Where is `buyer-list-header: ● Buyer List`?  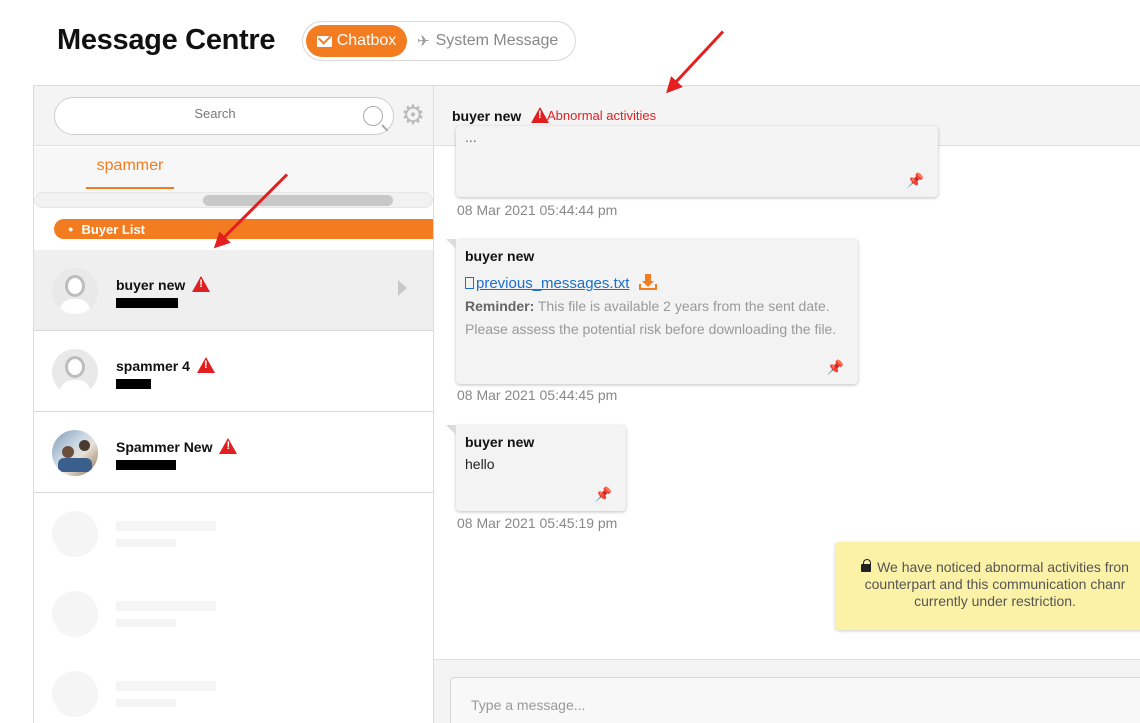
buyer-list-header: ● Buyer List is located at coordinates (243, 229).